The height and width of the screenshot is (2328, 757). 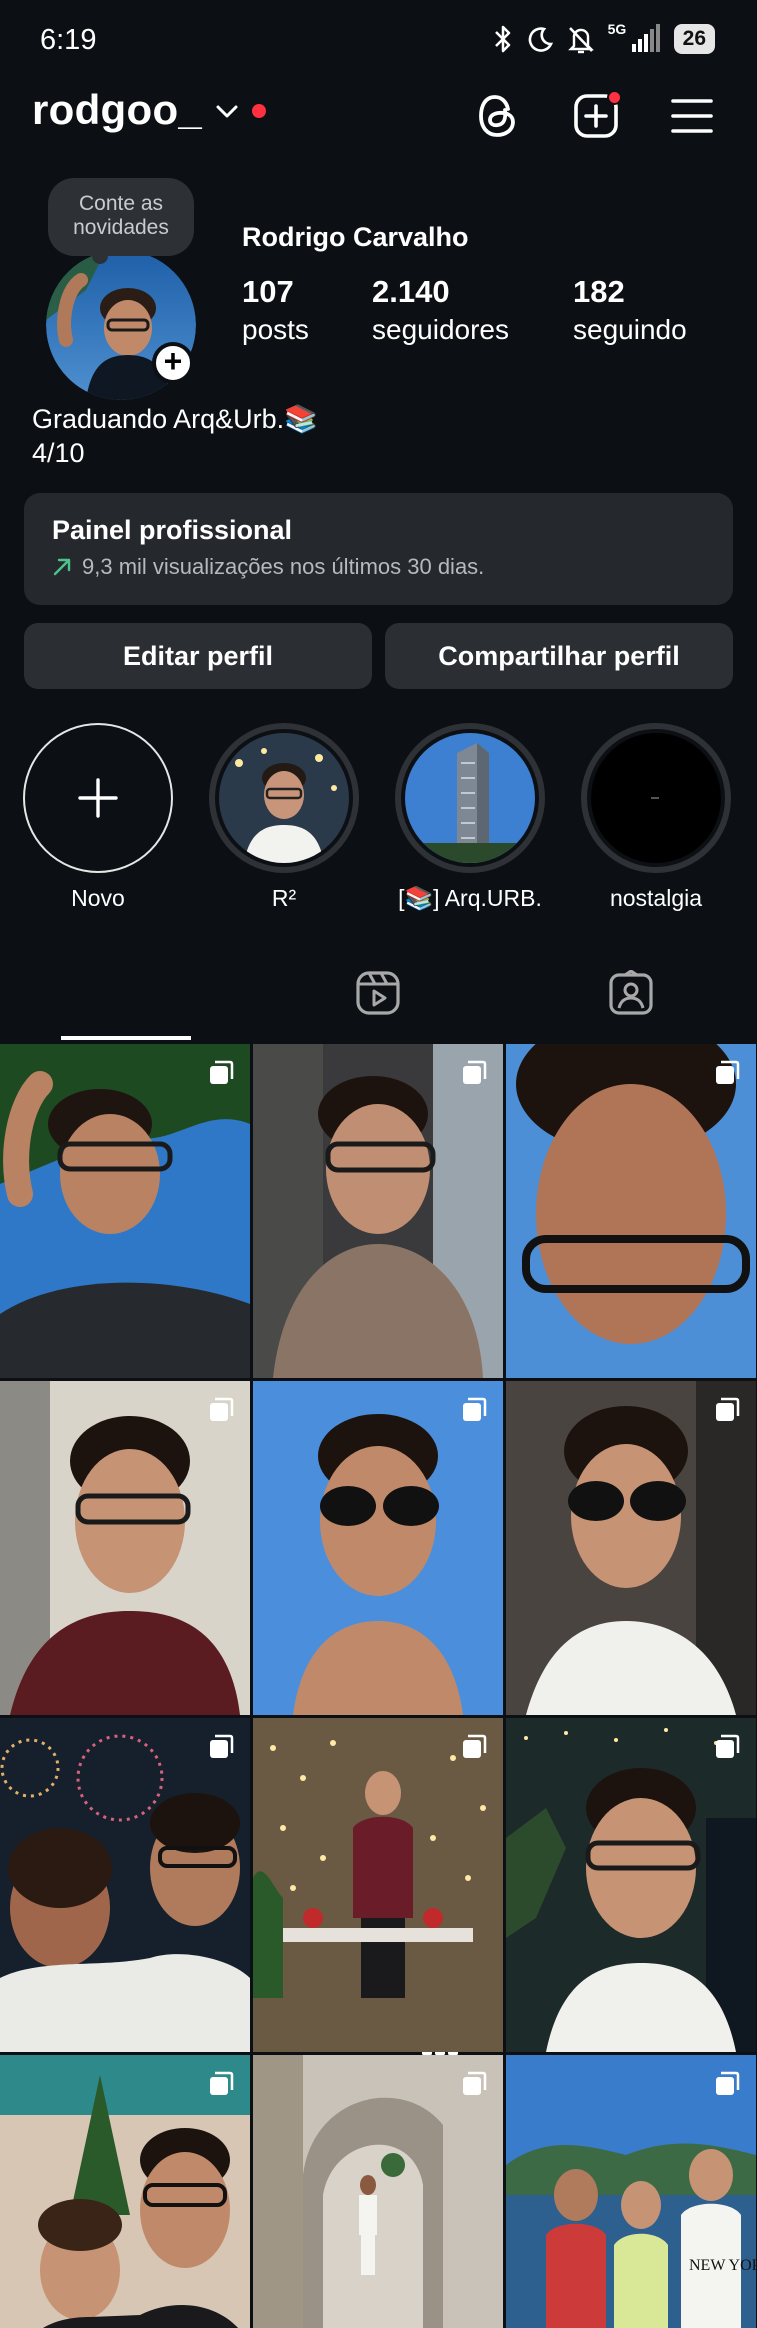 What do you see at coordinates (603, 37) in the screenshot?
I see `status-icons: 5G 26` at bounding box center [603, 37].